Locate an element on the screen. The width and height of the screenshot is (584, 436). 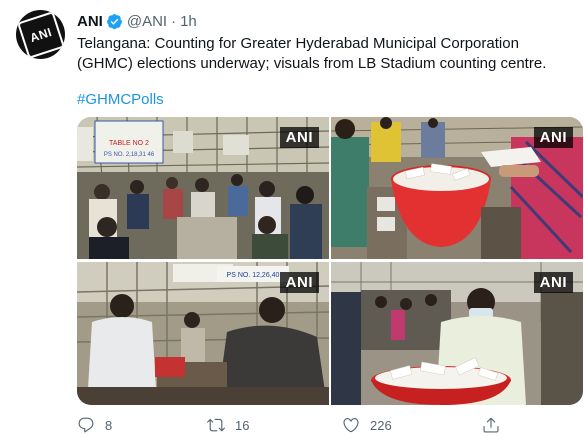
avatar: ANI is located at coordinates (40, 34).